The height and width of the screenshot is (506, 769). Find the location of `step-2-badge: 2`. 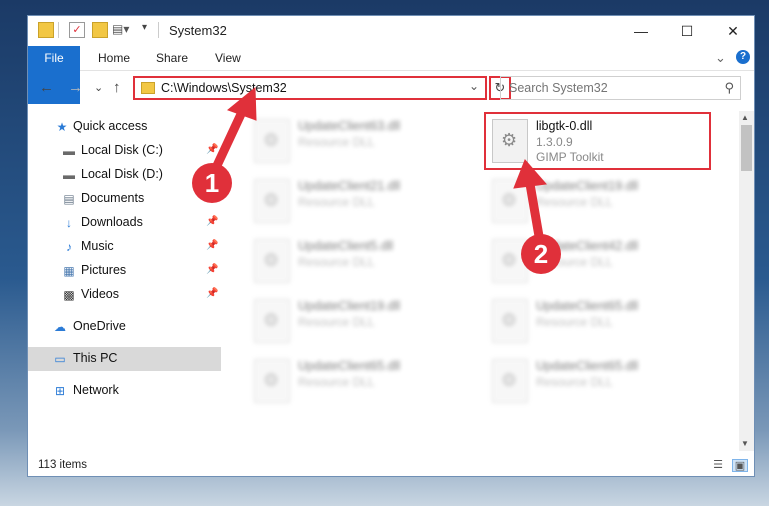

step-2-badge: 2 is located at coordinates (541, 254).